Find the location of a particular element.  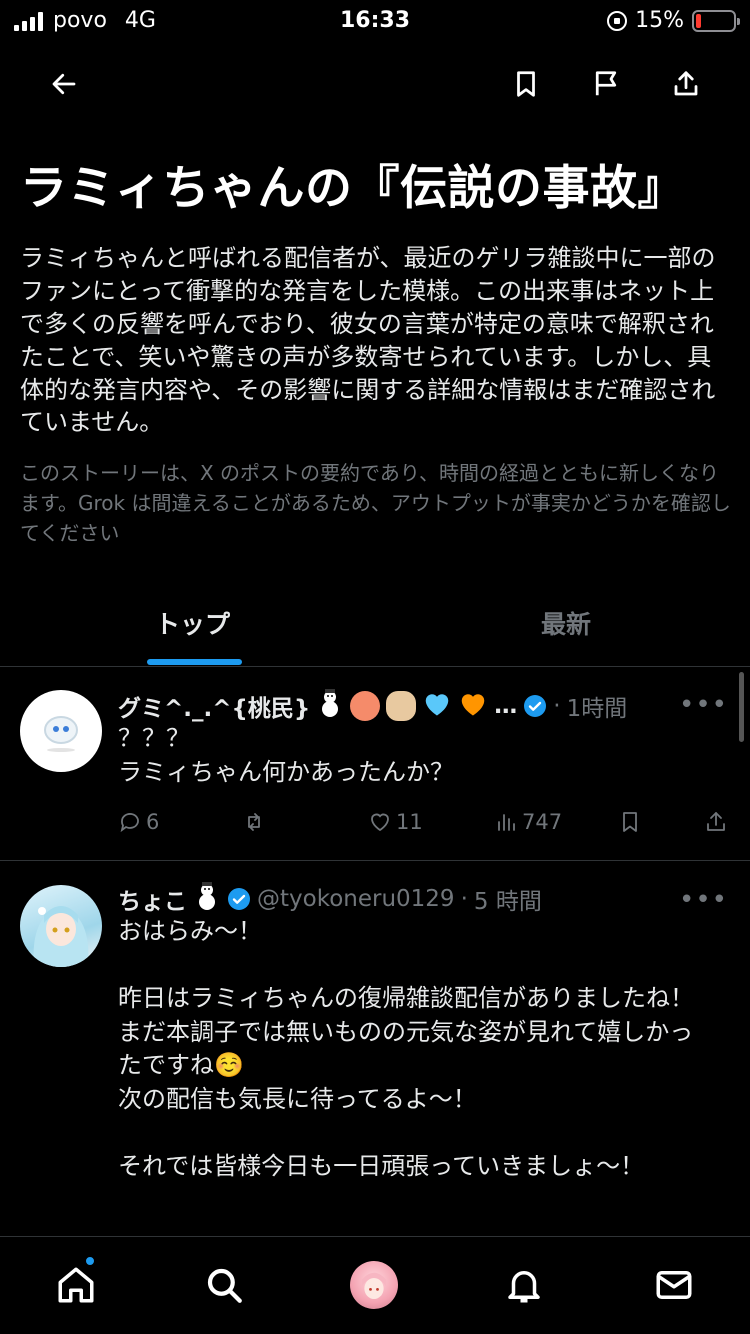

reply-button: 6 is located at coordinates (138, 822).